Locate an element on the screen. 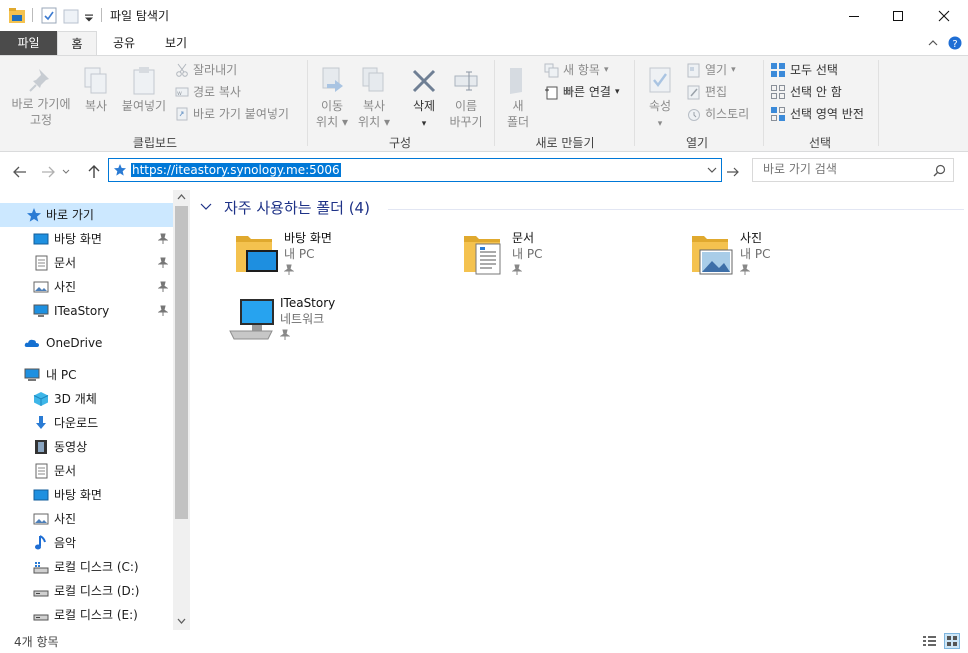 This screenshot has height=653, width=968. rename-button: 이름 바꾸기 is located at coordinates (466, 98).